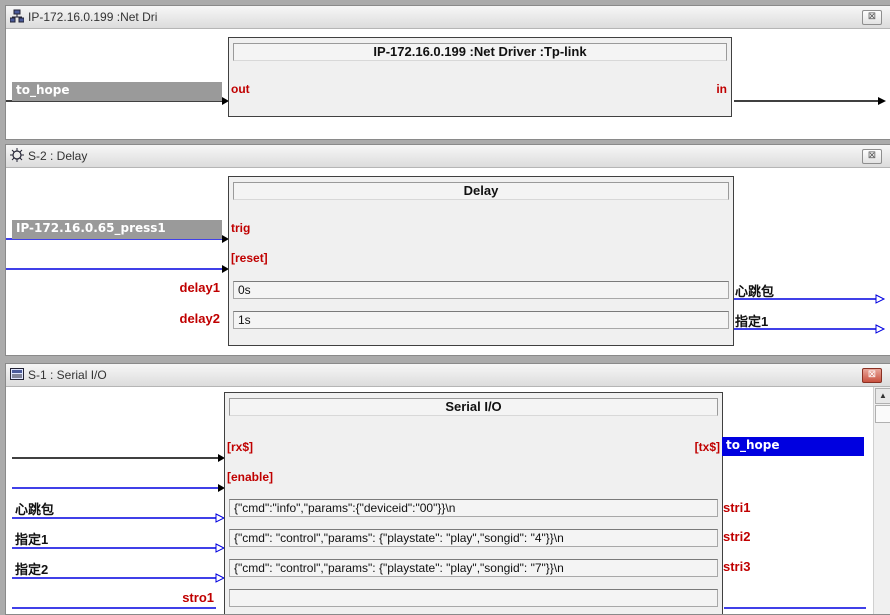 This screenshot has width=890, height=615. Describe the element at coordinates (250, 477) in the screenshot. I see `pin-input: [enable]` at that location.